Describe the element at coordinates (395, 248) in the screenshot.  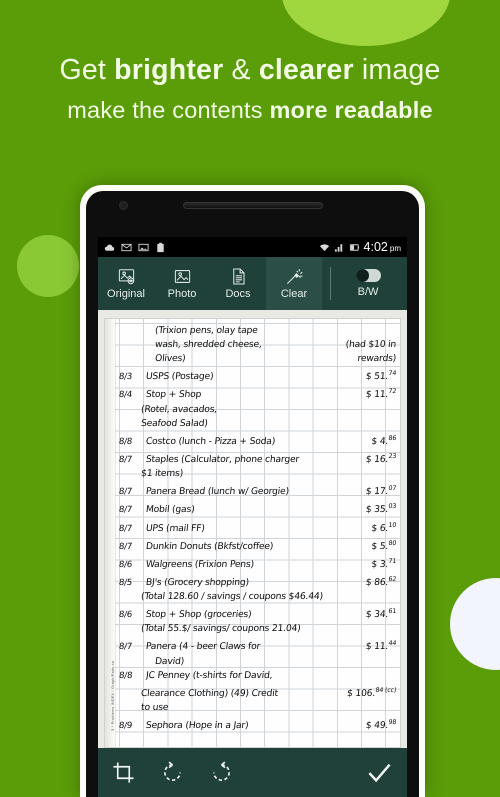
I see `status-bar-ampm: pm` at that location.